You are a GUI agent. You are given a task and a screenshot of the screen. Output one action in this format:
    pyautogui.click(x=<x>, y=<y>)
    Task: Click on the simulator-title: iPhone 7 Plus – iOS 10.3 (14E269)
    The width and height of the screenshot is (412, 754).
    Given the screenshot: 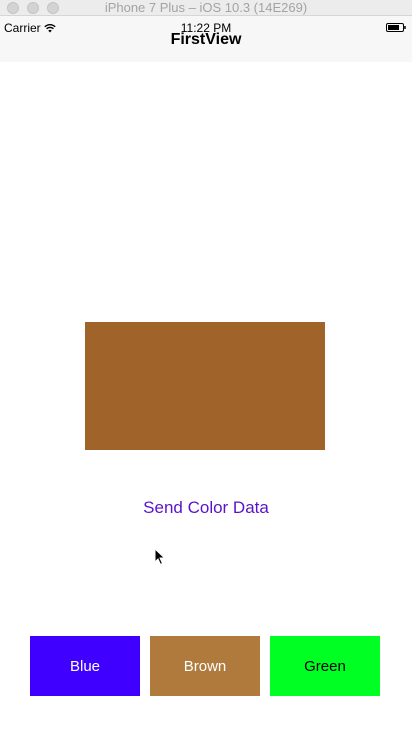 What is the action you would take?
    pyautogui.click(x=206, y=7)
    